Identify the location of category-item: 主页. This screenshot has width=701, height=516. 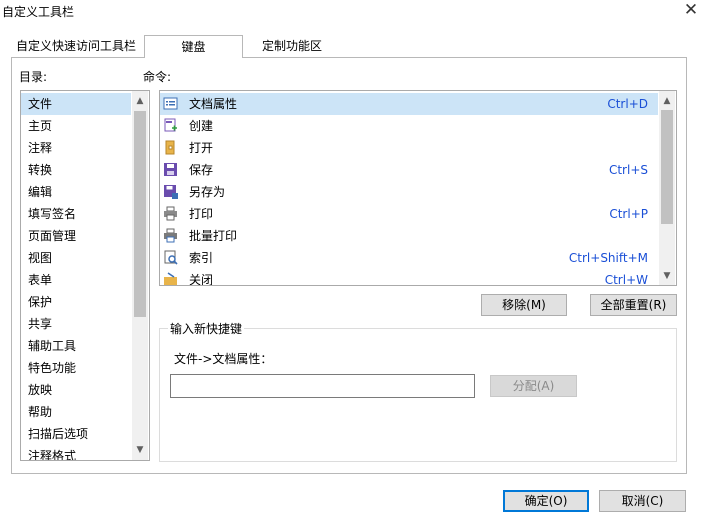
(76, 126).